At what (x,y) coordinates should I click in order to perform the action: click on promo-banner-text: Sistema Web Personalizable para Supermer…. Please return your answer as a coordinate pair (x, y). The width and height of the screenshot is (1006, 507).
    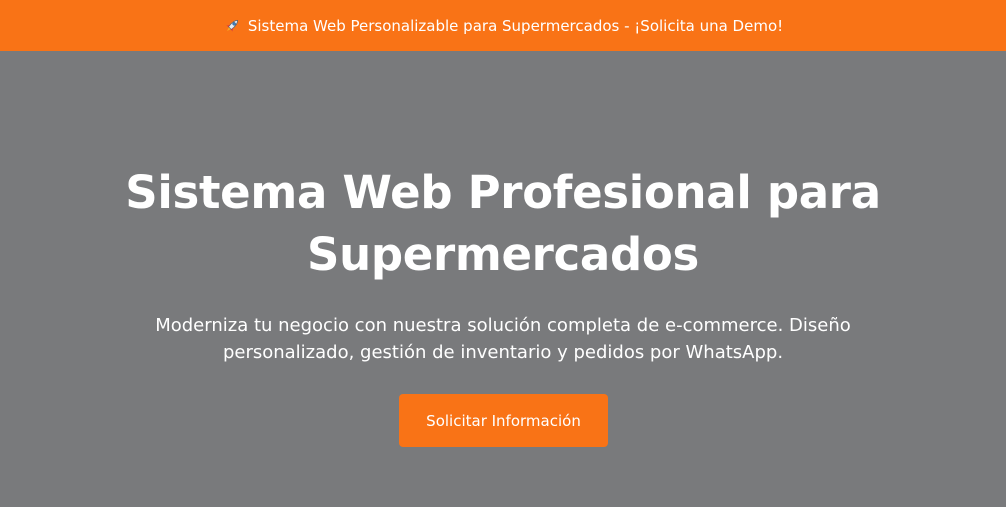
    Looking at the image, I should click on (515, 25).